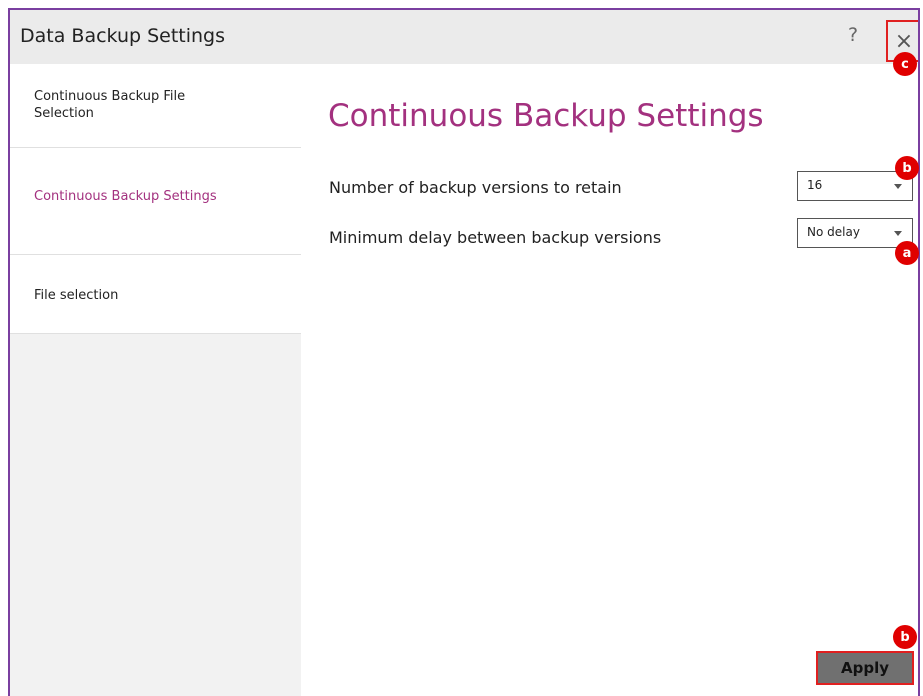  What do you see at coordinates (123, 36) in the screenshot?
I see `window-title: Data Backup Settings` at bounding box center [123, 36].